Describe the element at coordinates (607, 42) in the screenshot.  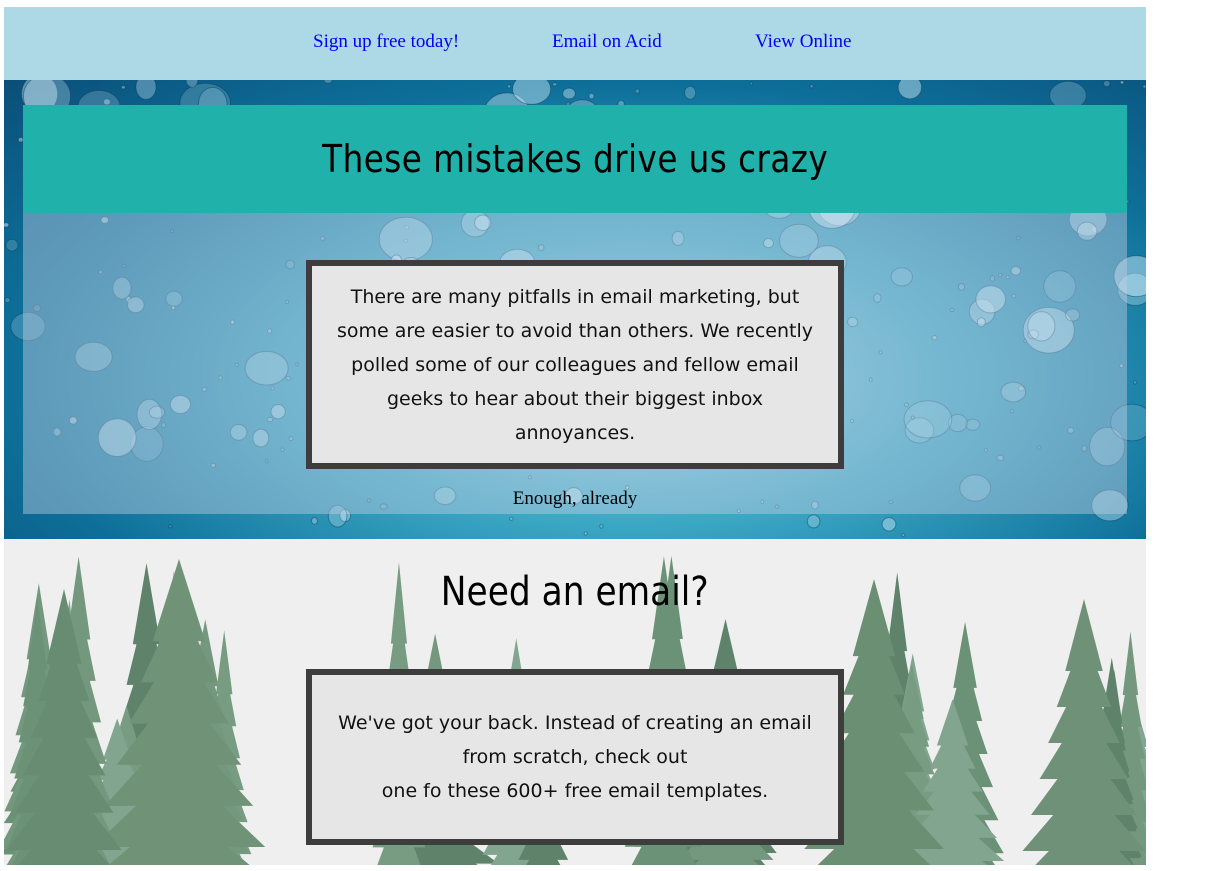
I see `email-on-acid-link: Email on Acid` at that location.